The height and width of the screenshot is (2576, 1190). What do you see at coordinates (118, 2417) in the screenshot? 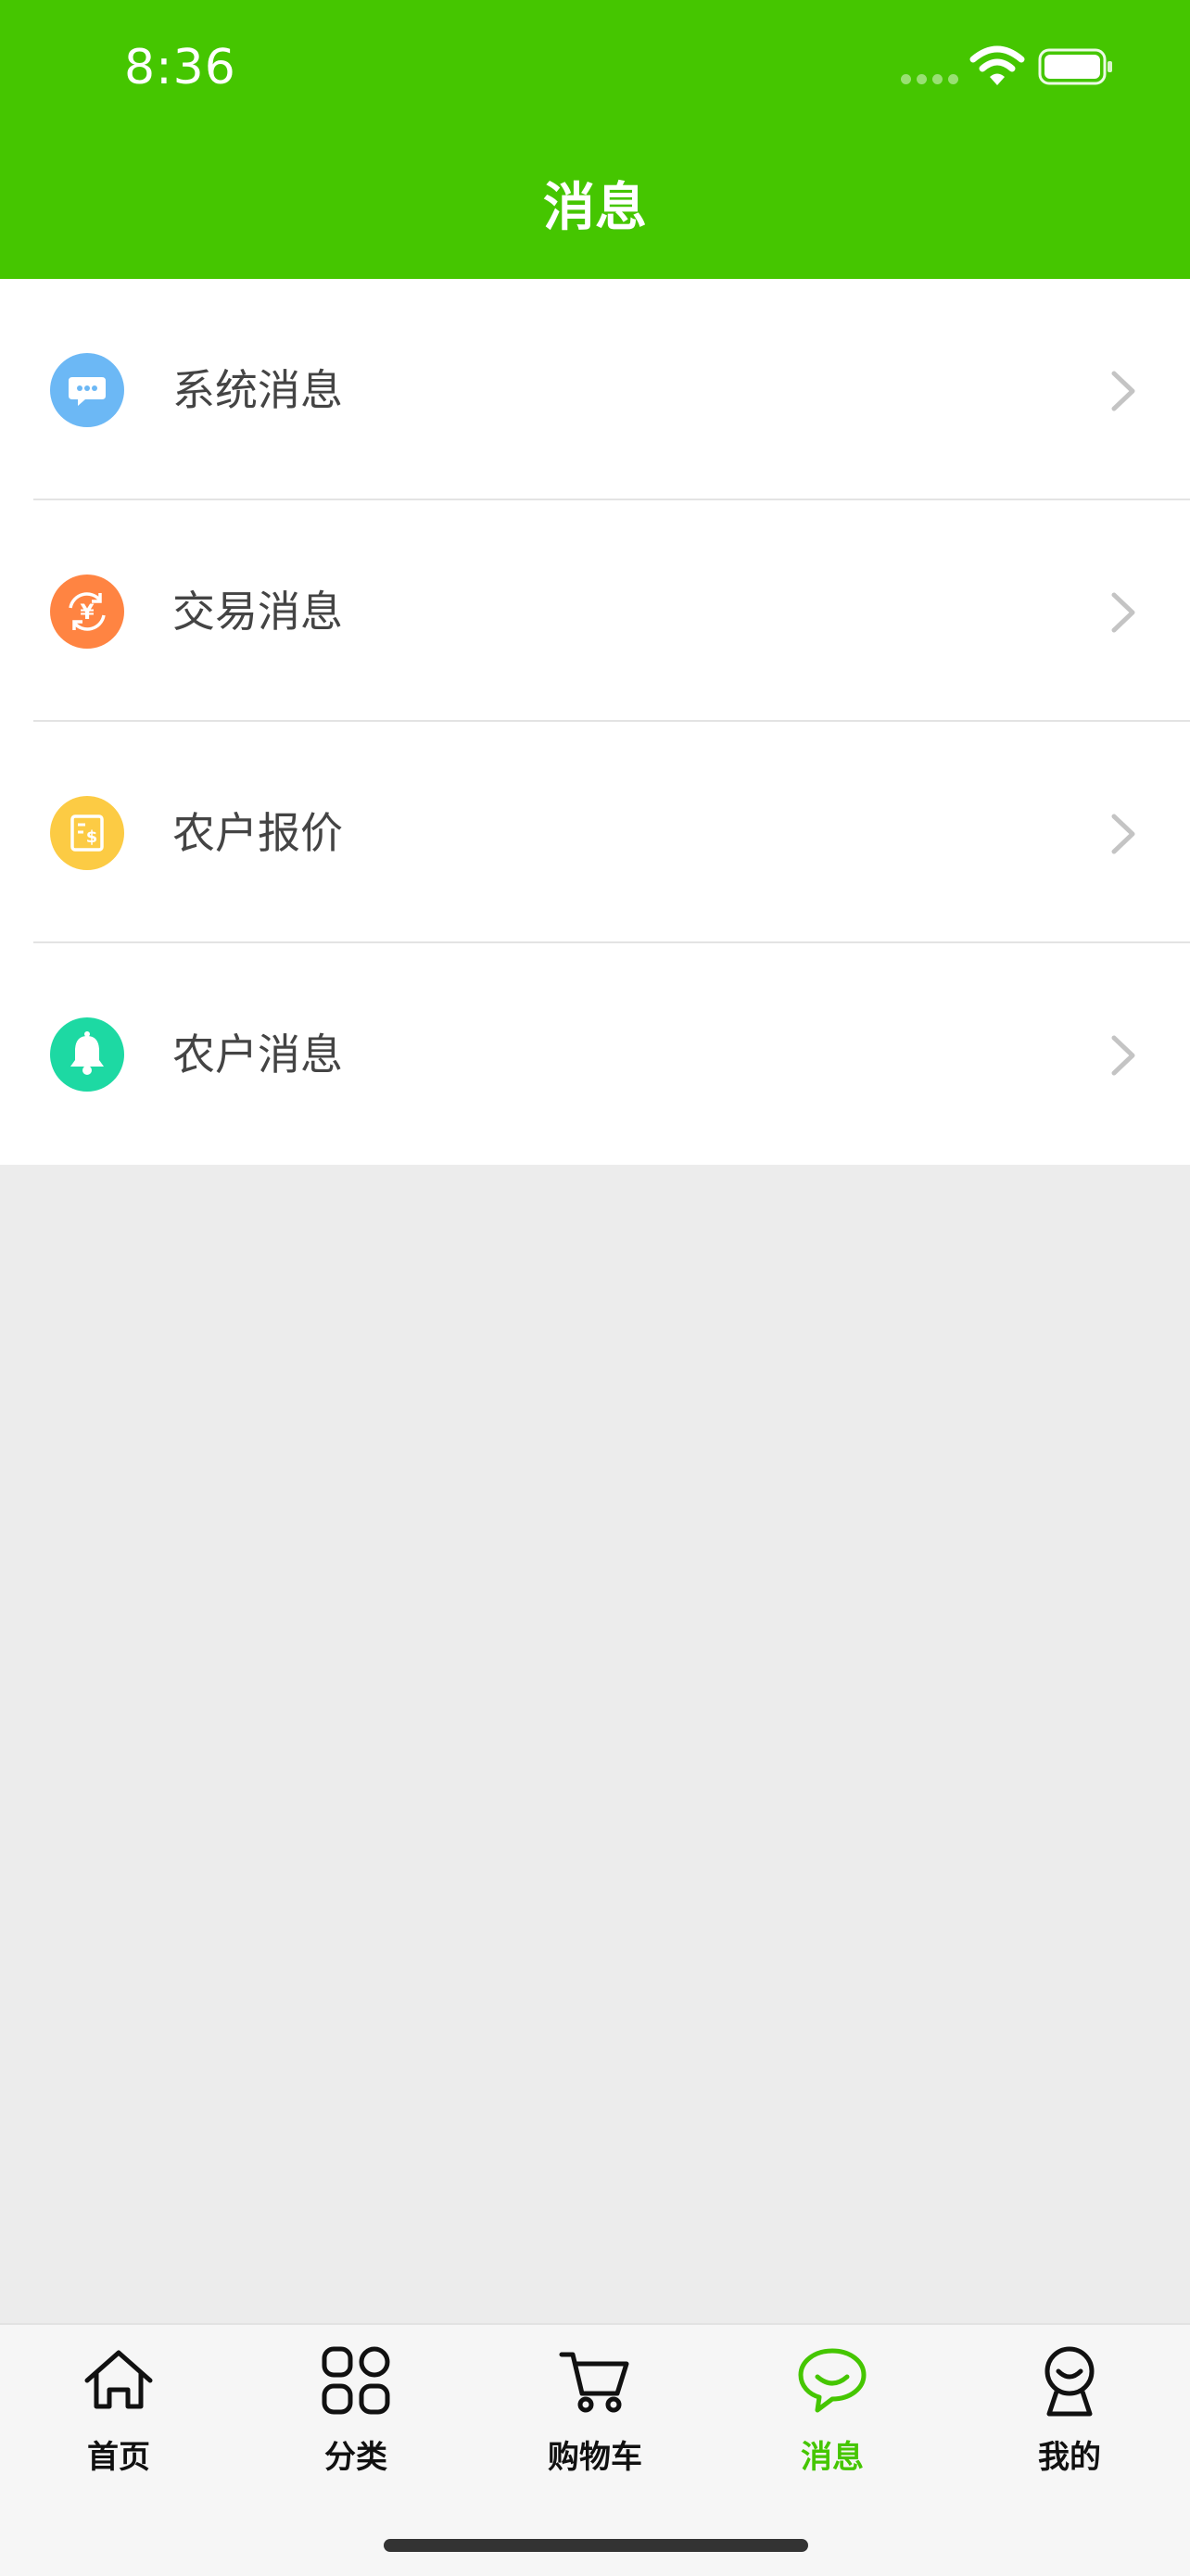
I see `tab-home: 首页` at bounding box center [118, 2417].